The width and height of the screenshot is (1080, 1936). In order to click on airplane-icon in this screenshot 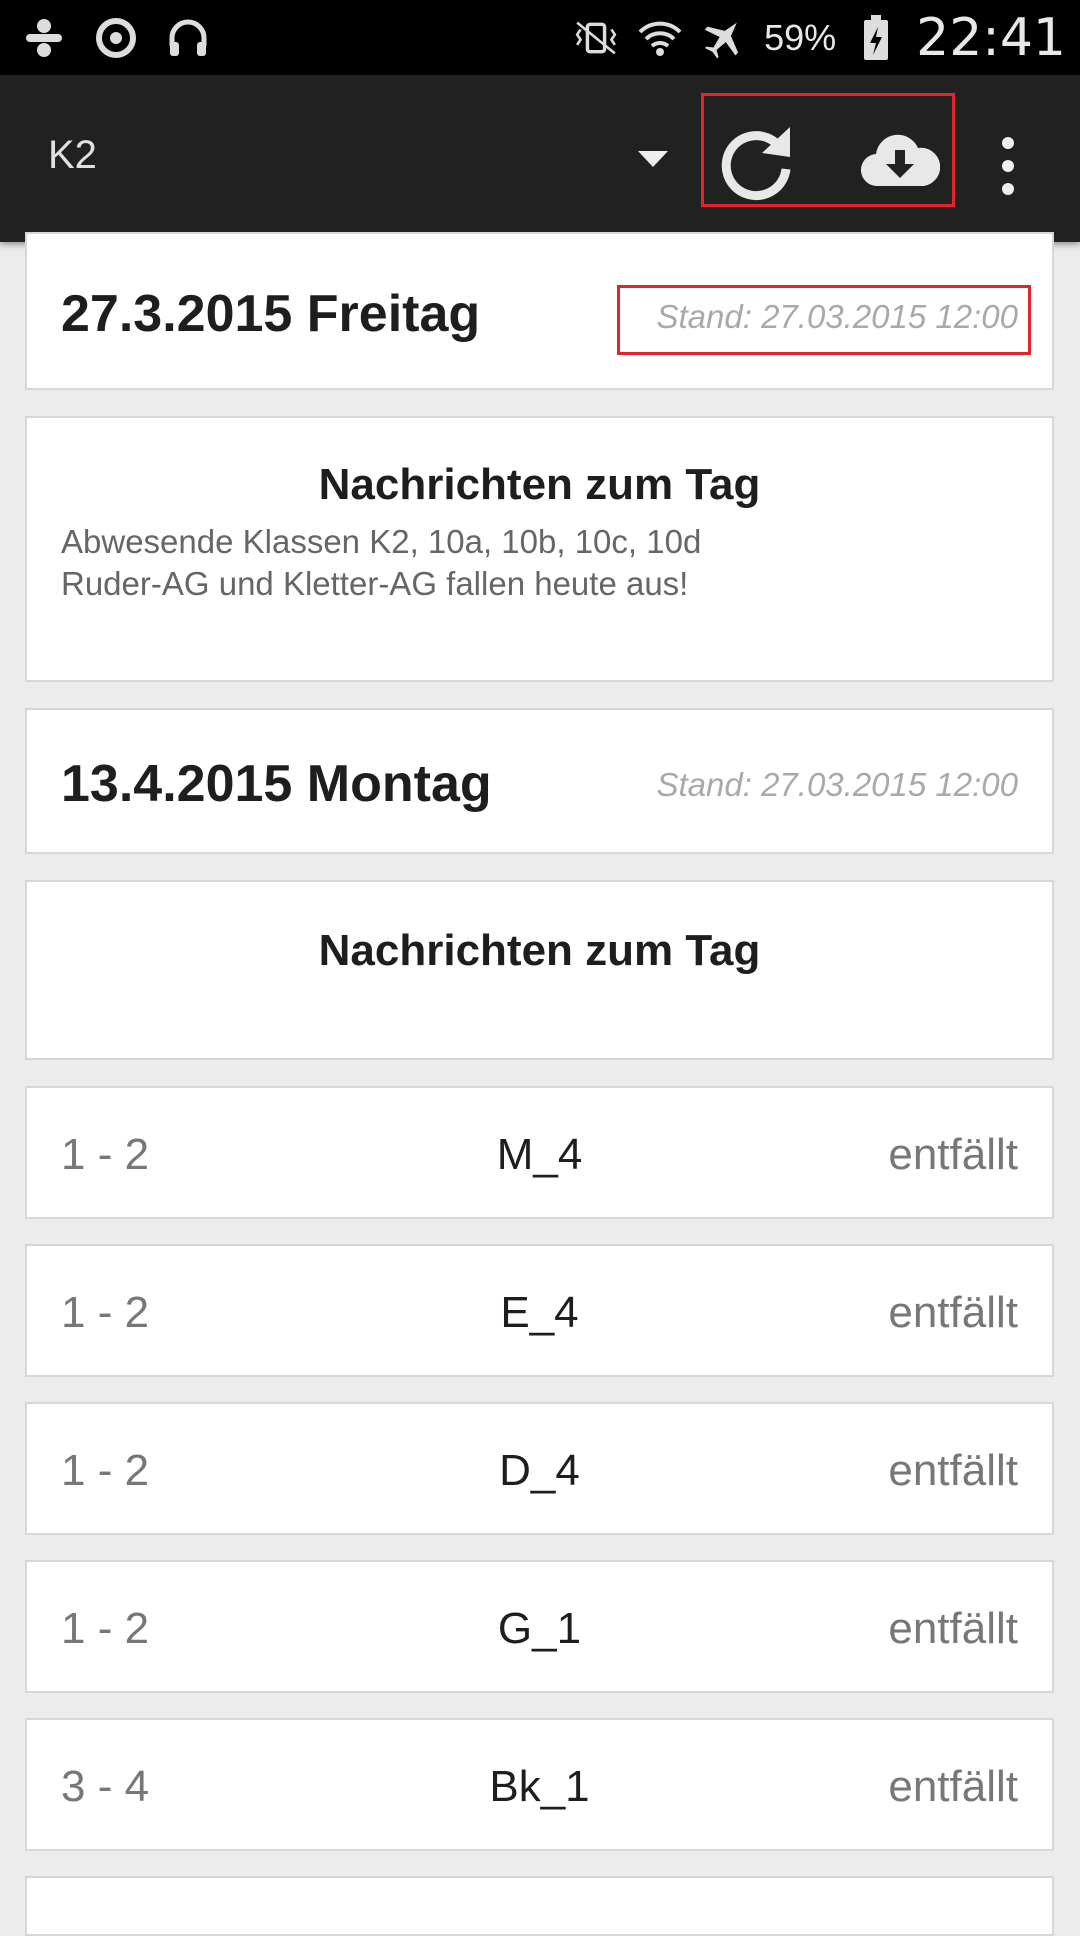, I will do `click(724, 38)`.